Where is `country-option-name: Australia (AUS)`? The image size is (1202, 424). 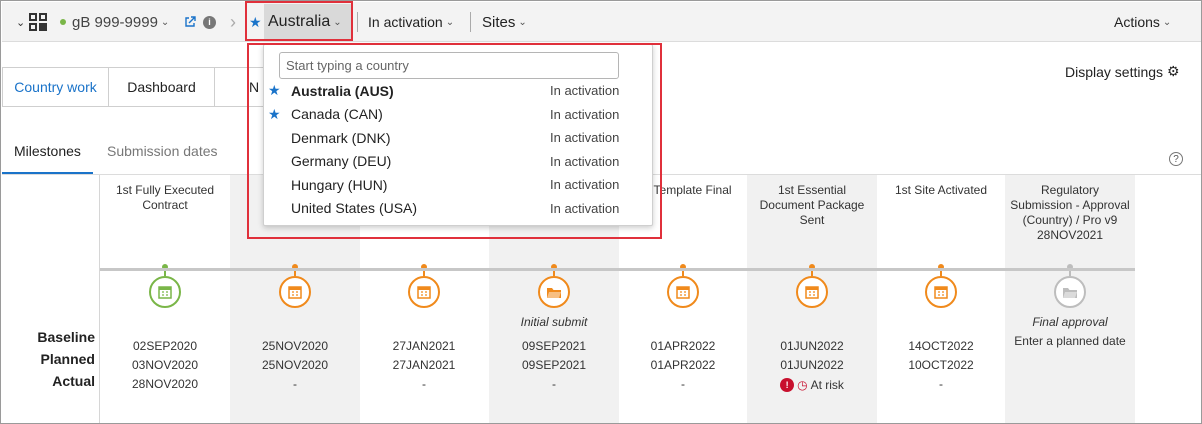
country-option-name: Australia (AUS) is located at coordinates (342, 90).